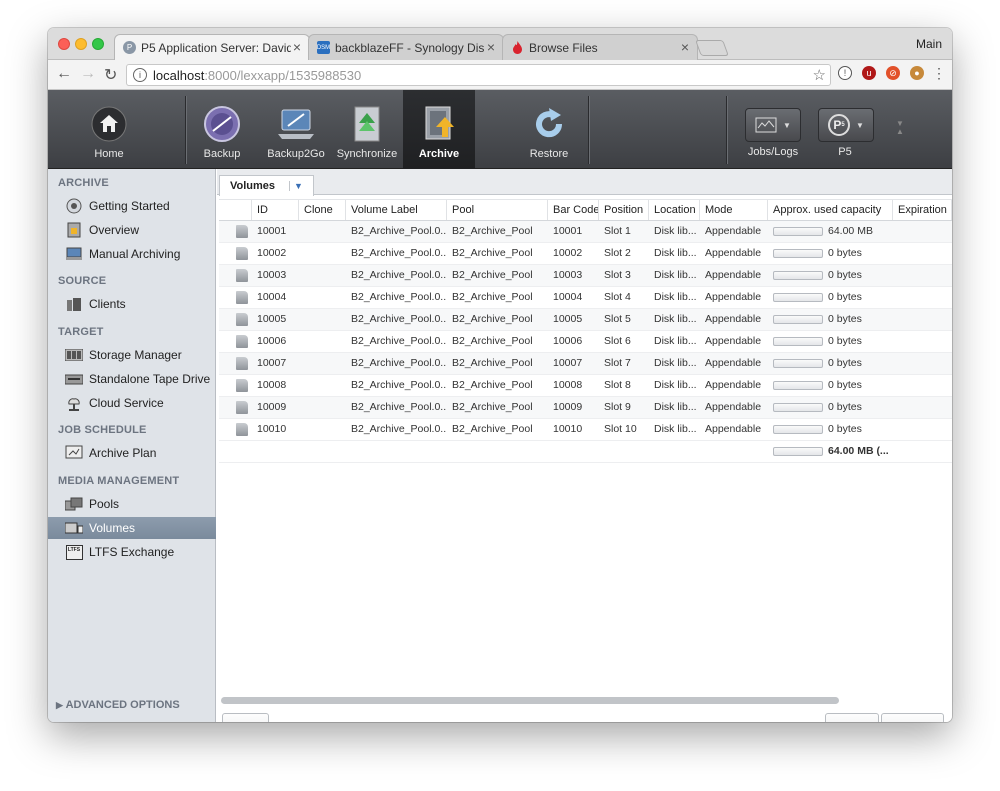  Describe the element at coordinates (922, 210) in the screenshot. I see `column-header: Expiration` at that location.